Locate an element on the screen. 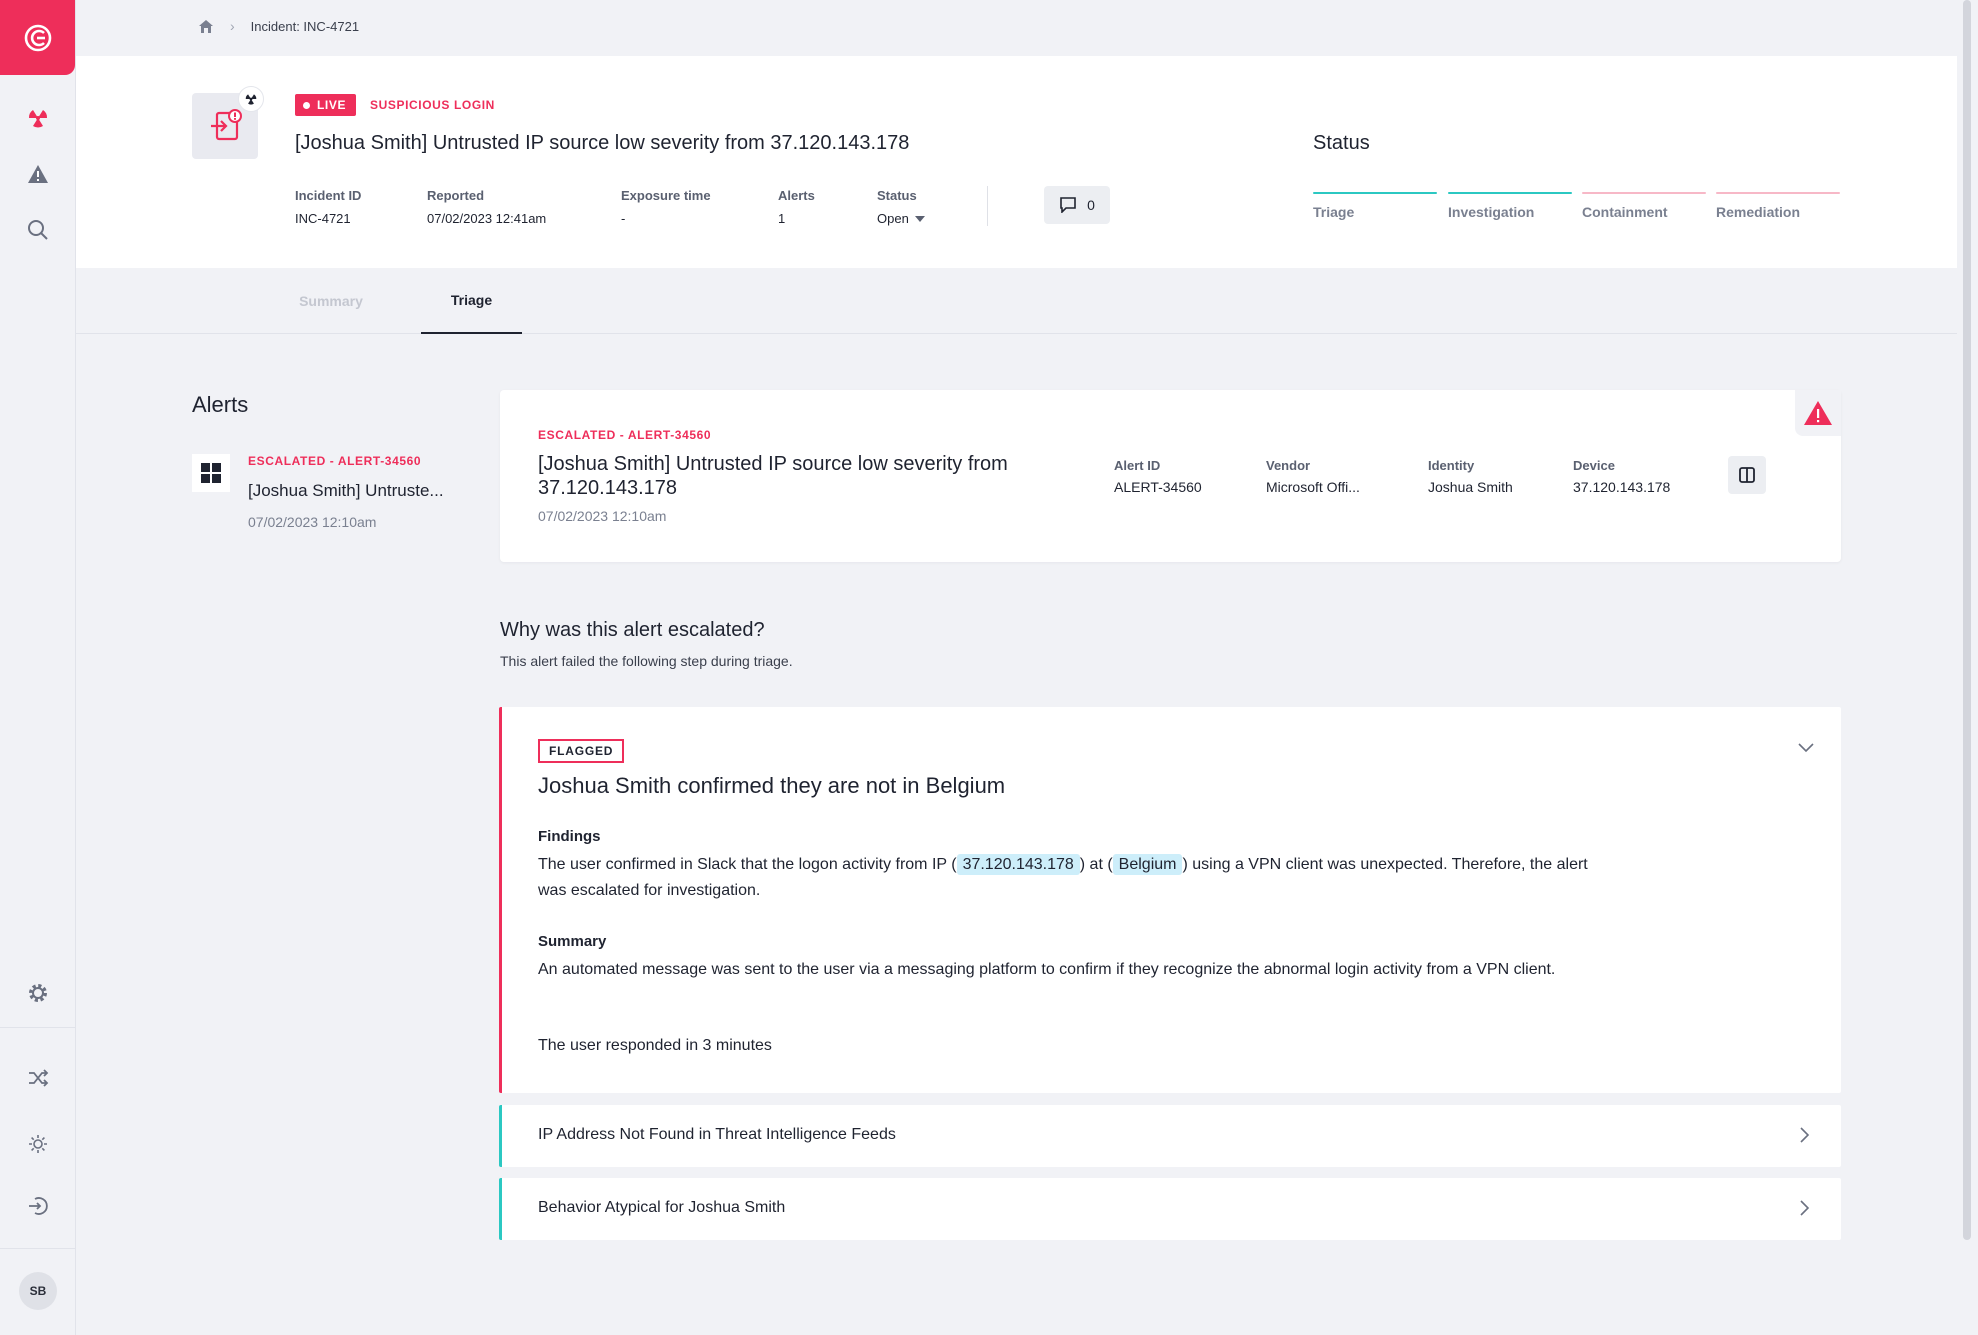 The width and height of the screenshot is (1978, 1335). meta-reported: Reported 07/02/2023 12:41am is located at coordinates (486, 207).